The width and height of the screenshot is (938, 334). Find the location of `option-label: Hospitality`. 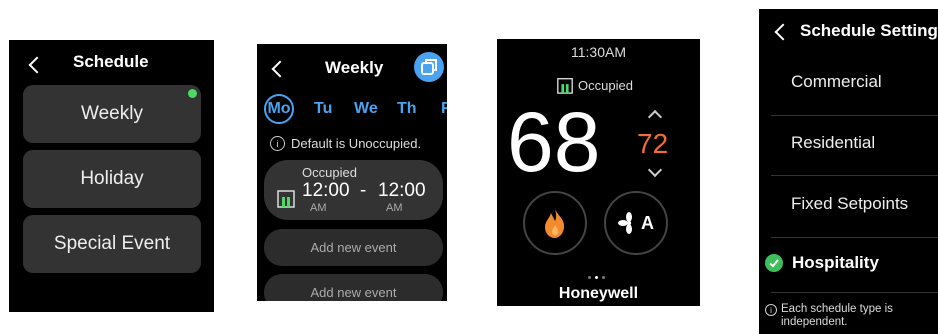

option-label: Hospitality is located at coordinates (835, 262).